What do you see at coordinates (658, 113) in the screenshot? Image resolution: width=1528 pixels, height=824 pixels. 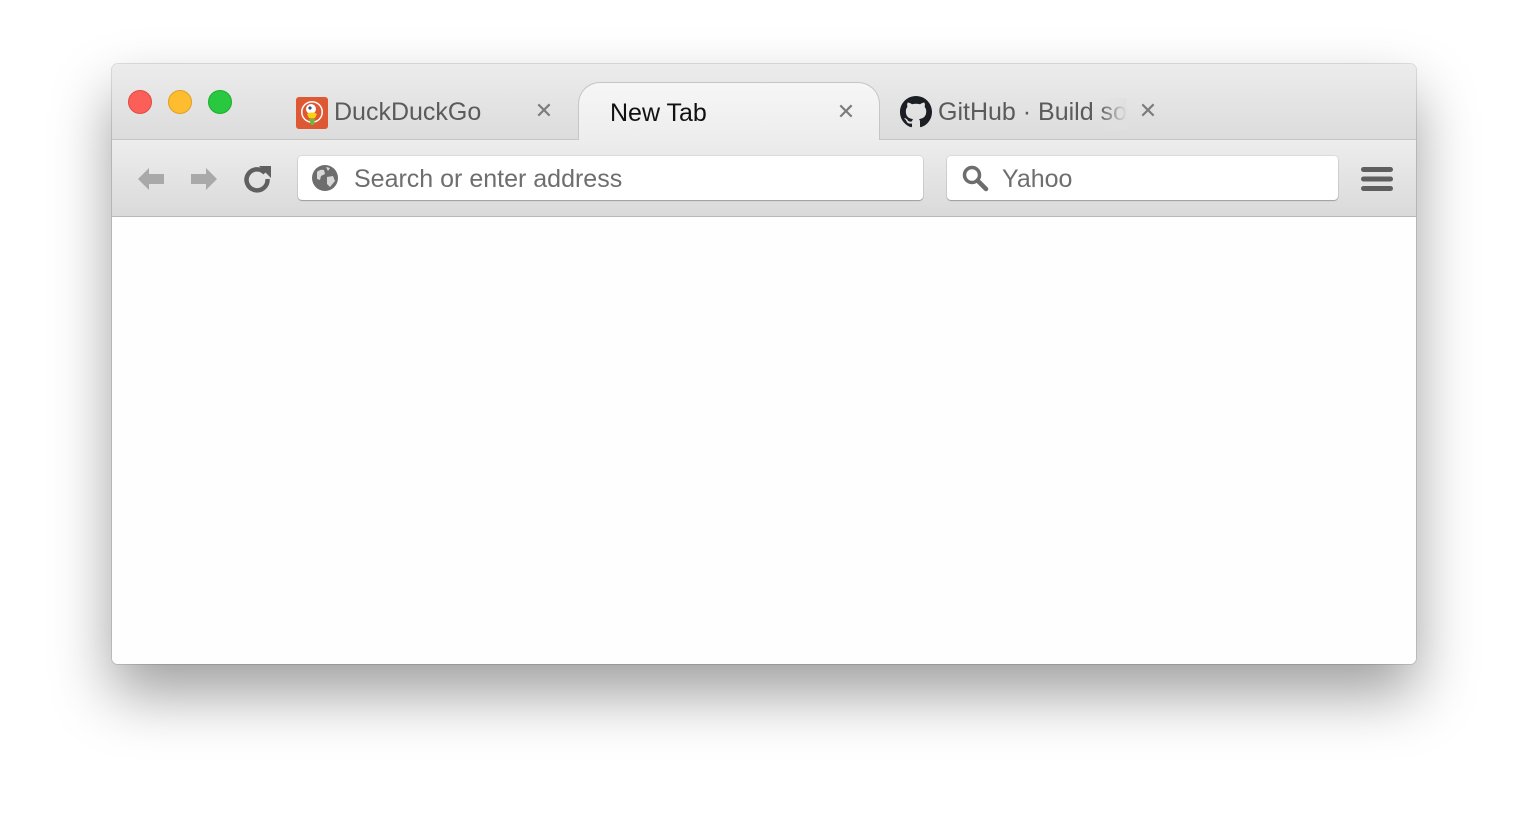 I see `tab-title: New Tab` at bounding box center [658, 113].